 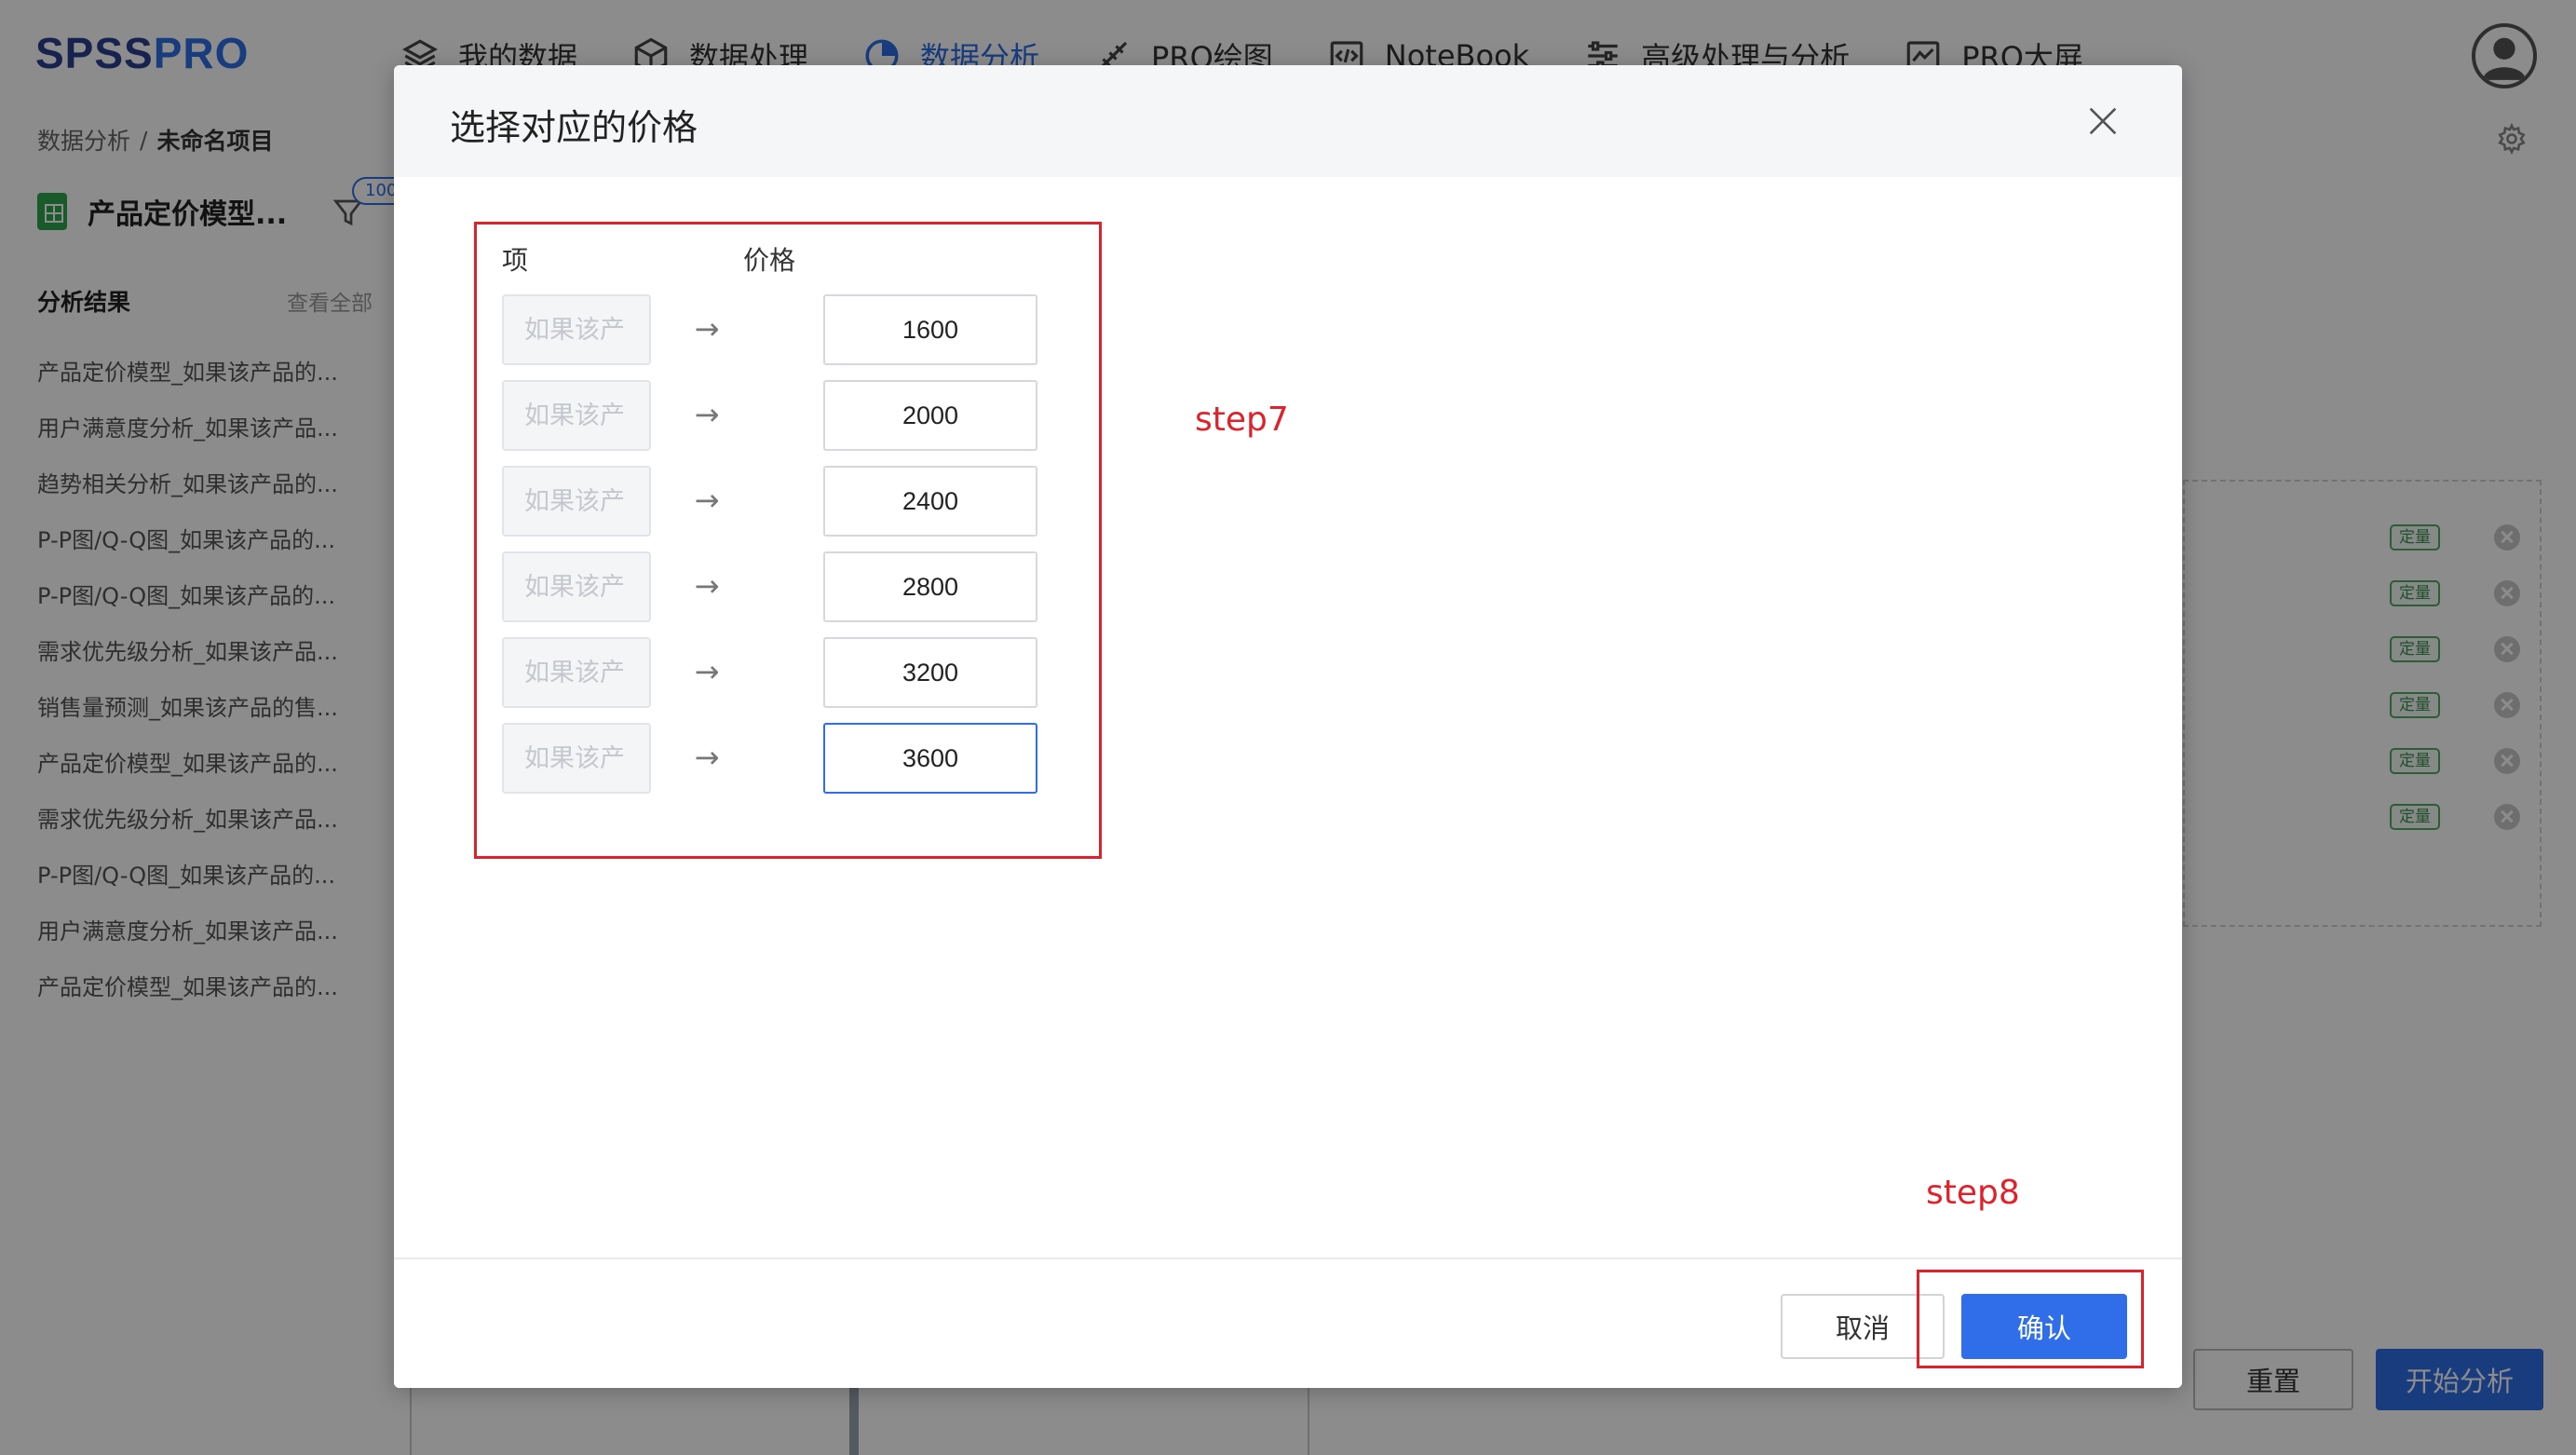 I want to click on price-field-focused, so click(x=930, y=758).